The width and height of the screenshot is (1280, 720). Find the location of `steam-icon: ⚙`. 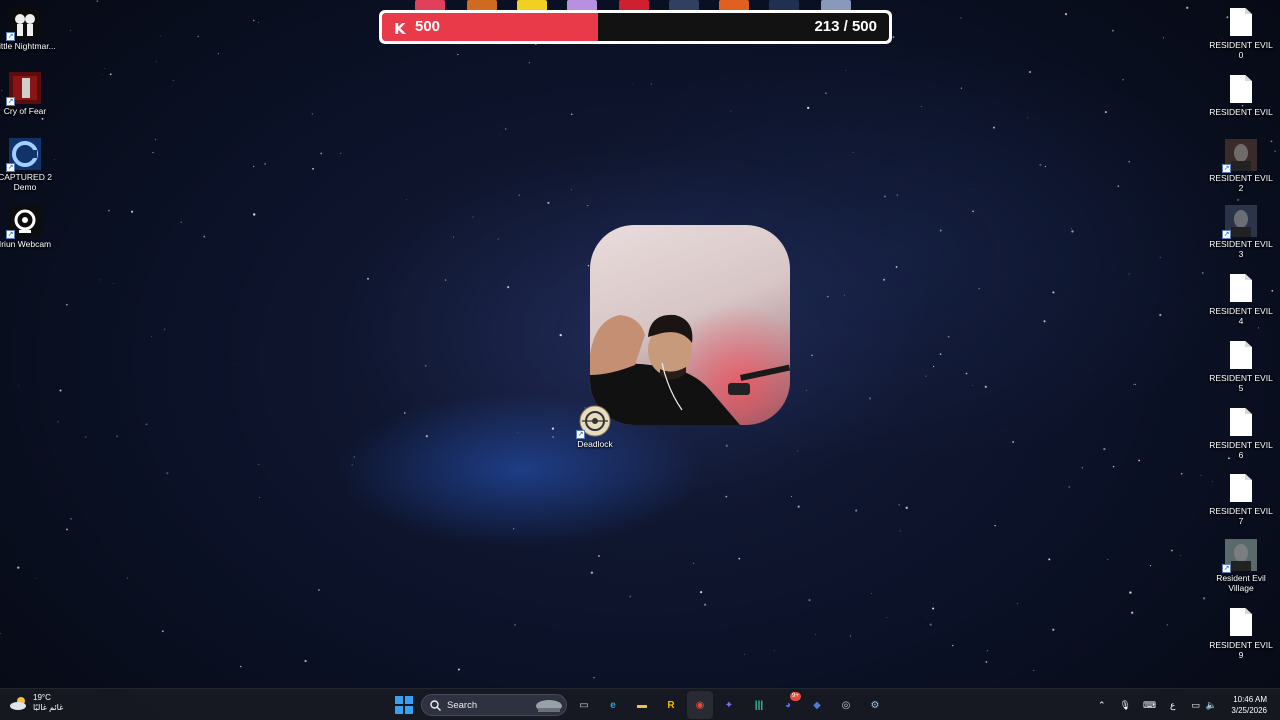

steam-icon: ⚙ is located at coordinates (875, 705).